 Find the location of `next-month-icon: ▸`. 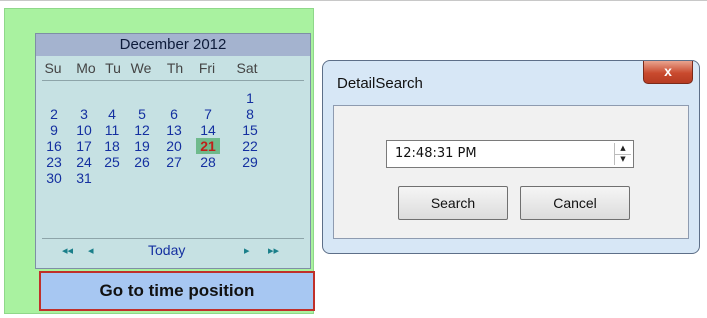

next-month-icon: ▸ is located at coordinates (247, 250).